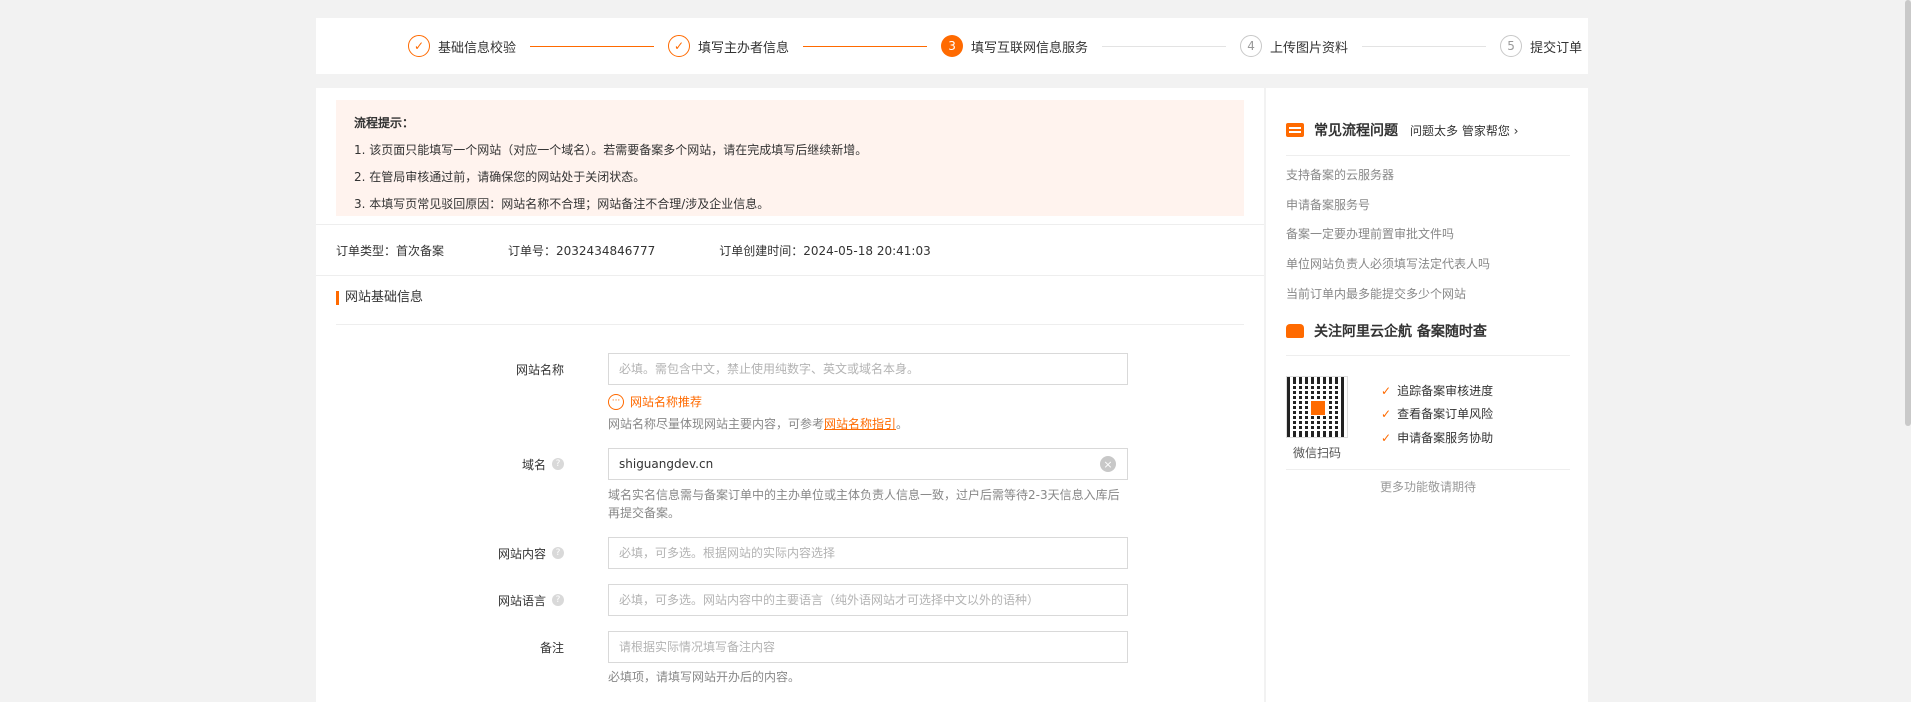 This screenshot has height=702, width=1911. What do you see at coordinates (1556, 48) in the screenshot?
I see `step-label: 提交订单` at bounding box center [1556, 48].